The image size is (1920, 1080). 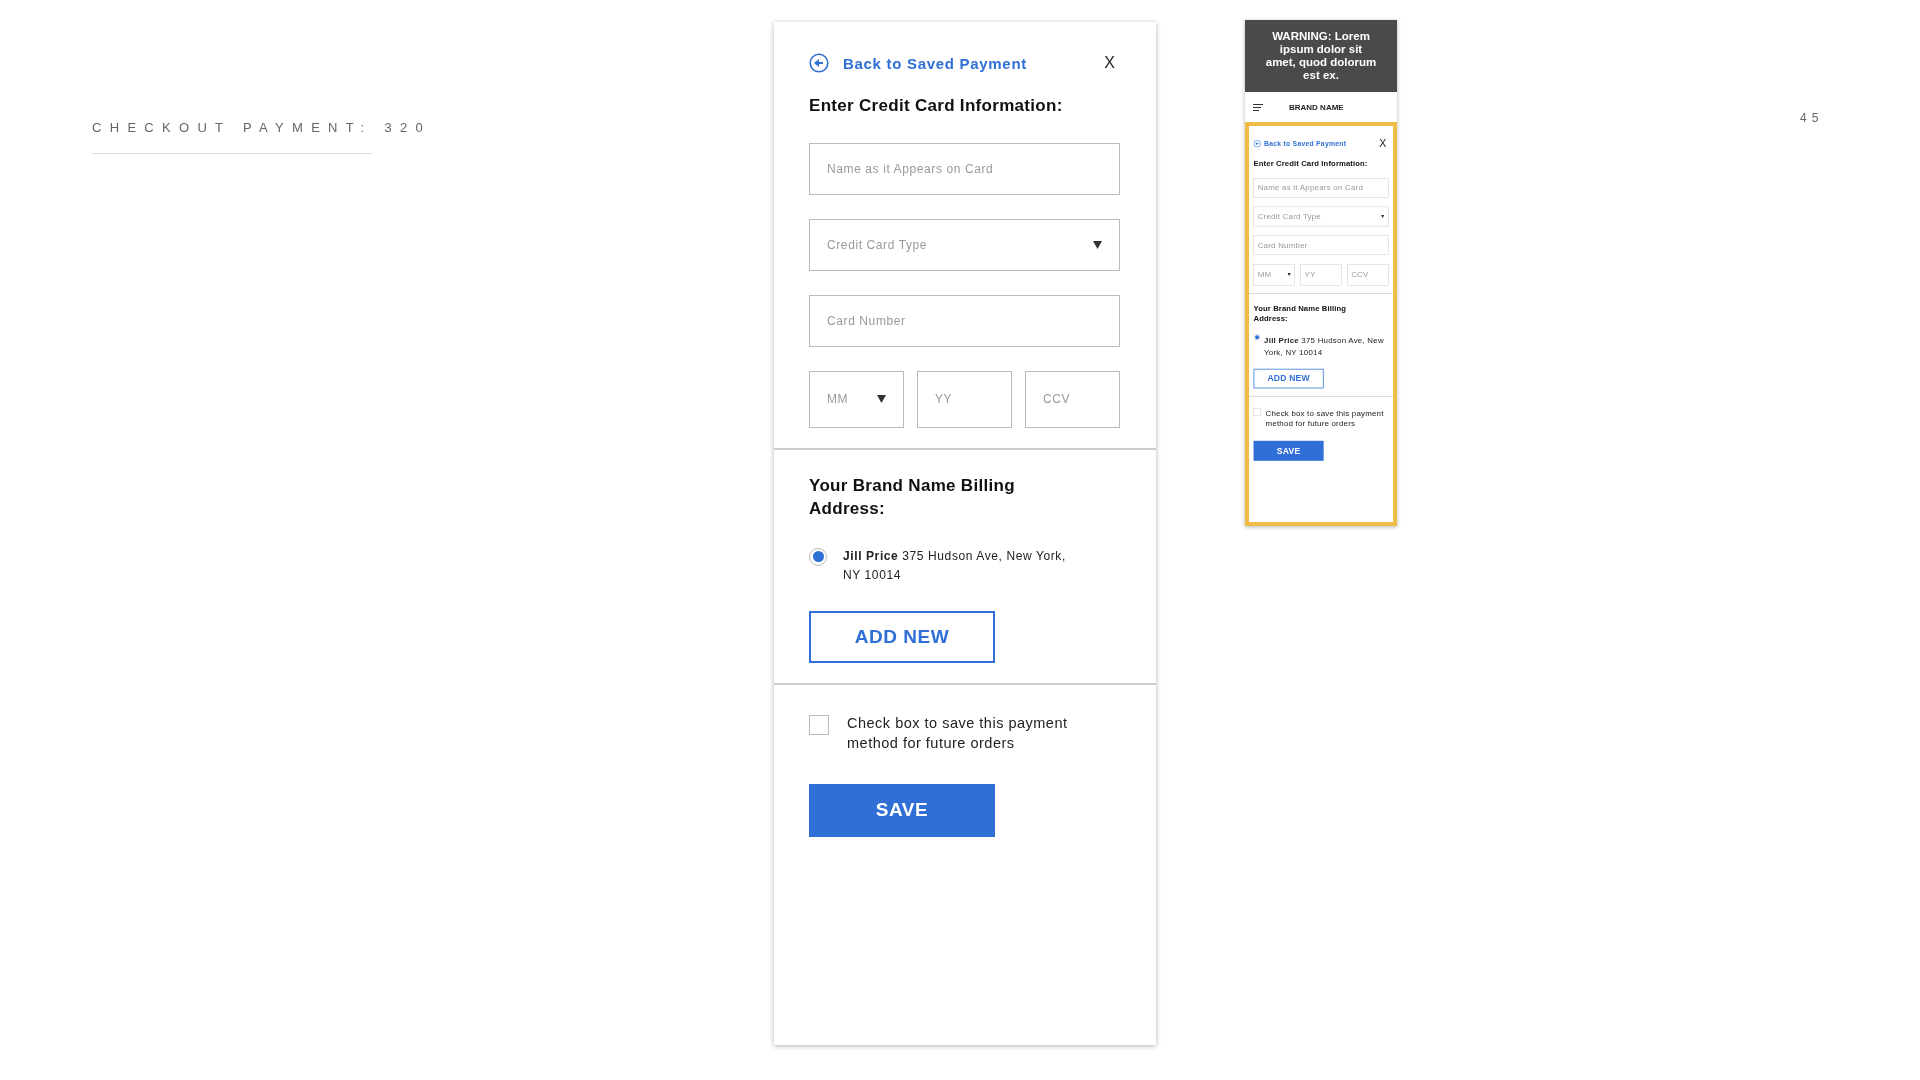 I want to click on address-text: Jill Price 375 Hudson Ave, New York, NY 10014, so click(x=955, y=565).